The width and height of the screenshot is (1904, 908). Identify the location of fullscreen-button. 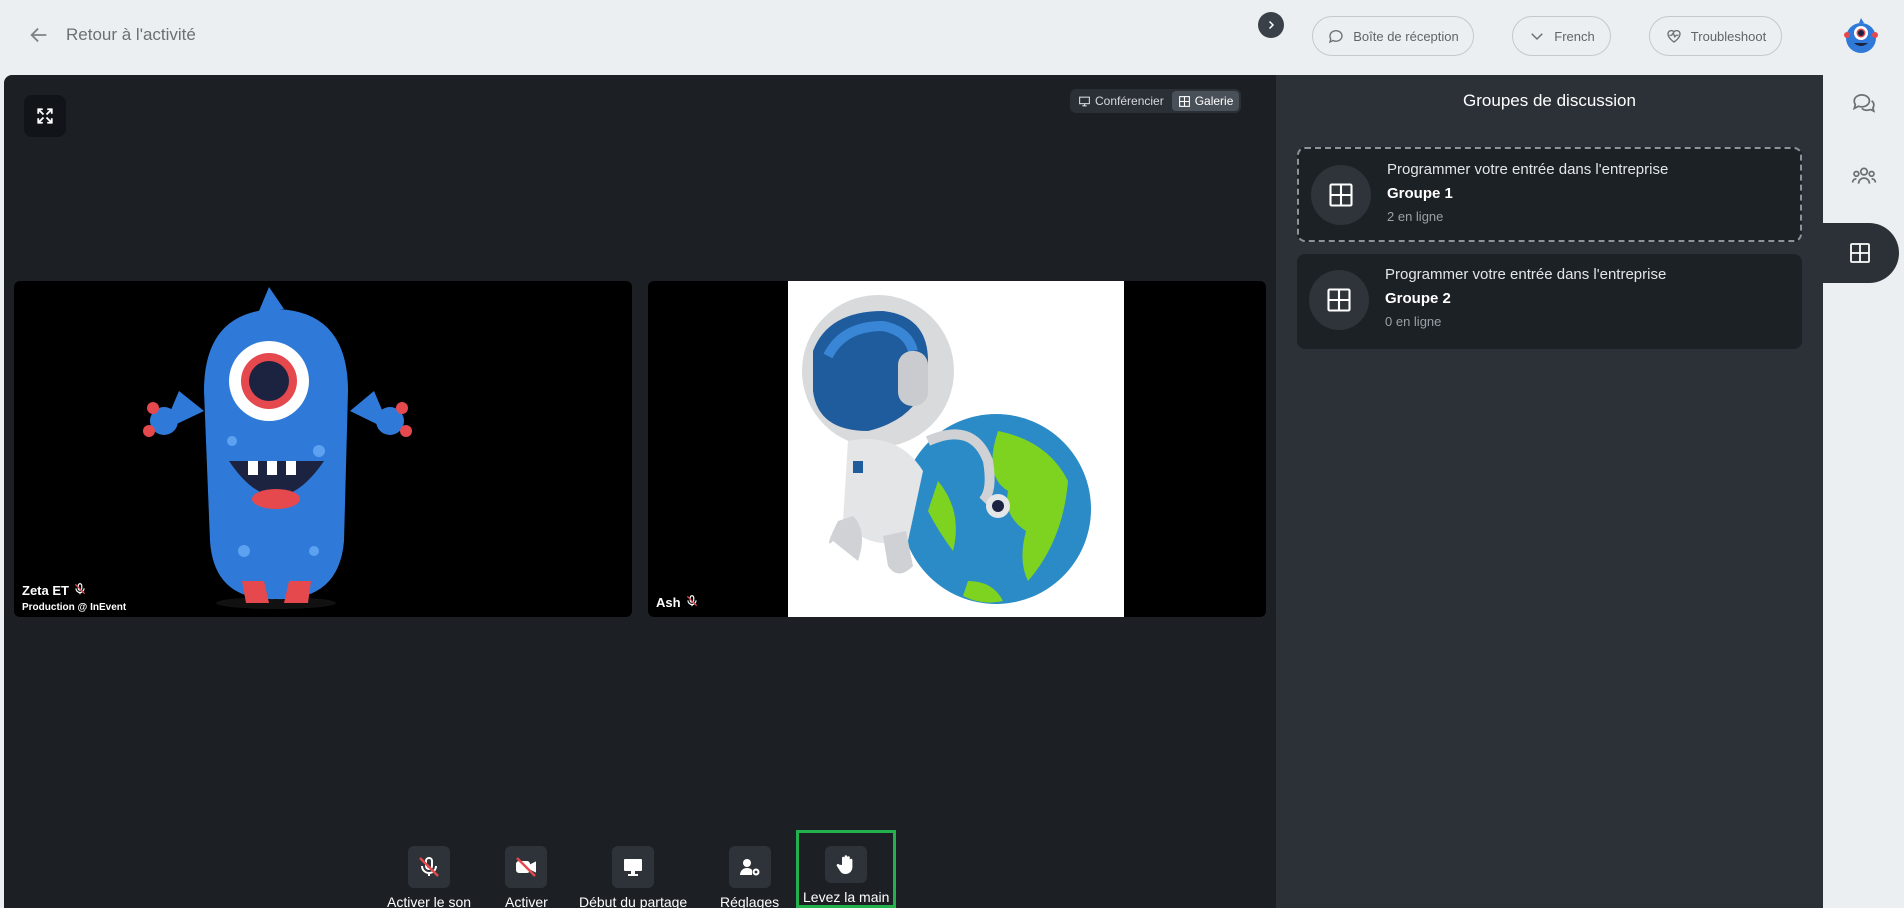
(45, 116).